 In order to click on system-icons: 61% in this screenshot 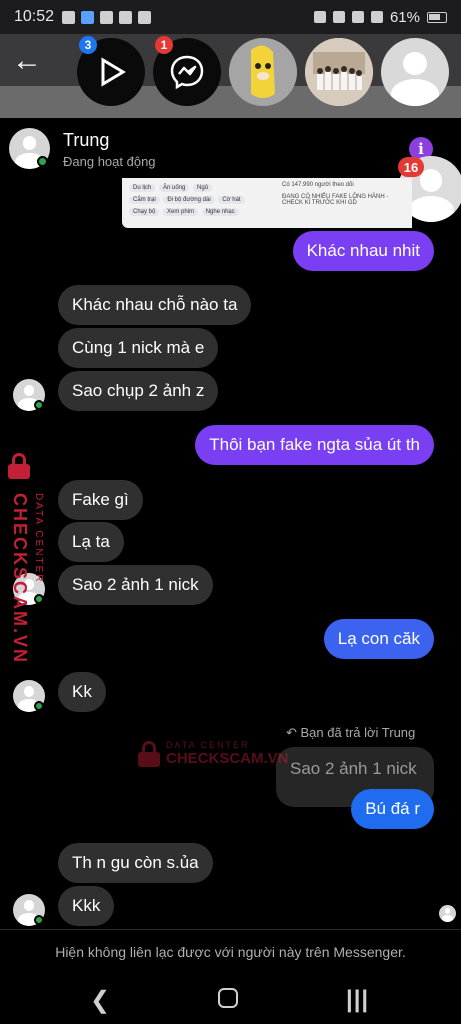, I will do `click(380, 17)`.